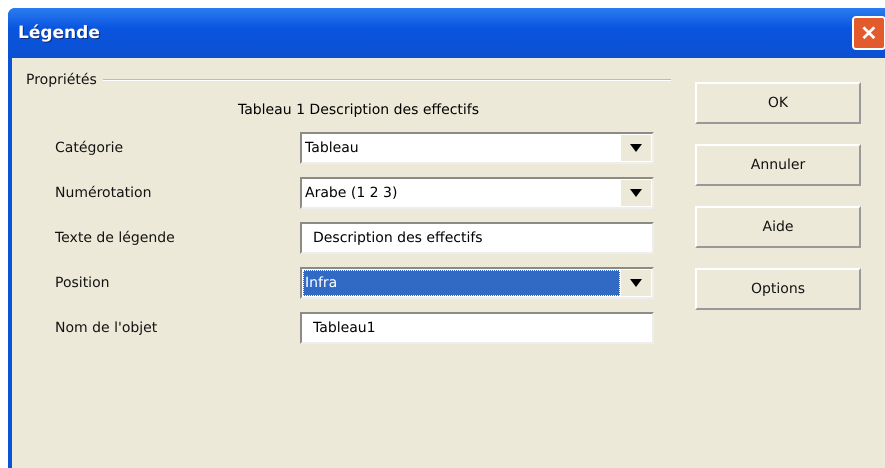 The height and width of the screenshot is (468, 885). Describe the element at coordinates (477, 328) in the screenshot. I see `text-field: Tableau1` at that location.